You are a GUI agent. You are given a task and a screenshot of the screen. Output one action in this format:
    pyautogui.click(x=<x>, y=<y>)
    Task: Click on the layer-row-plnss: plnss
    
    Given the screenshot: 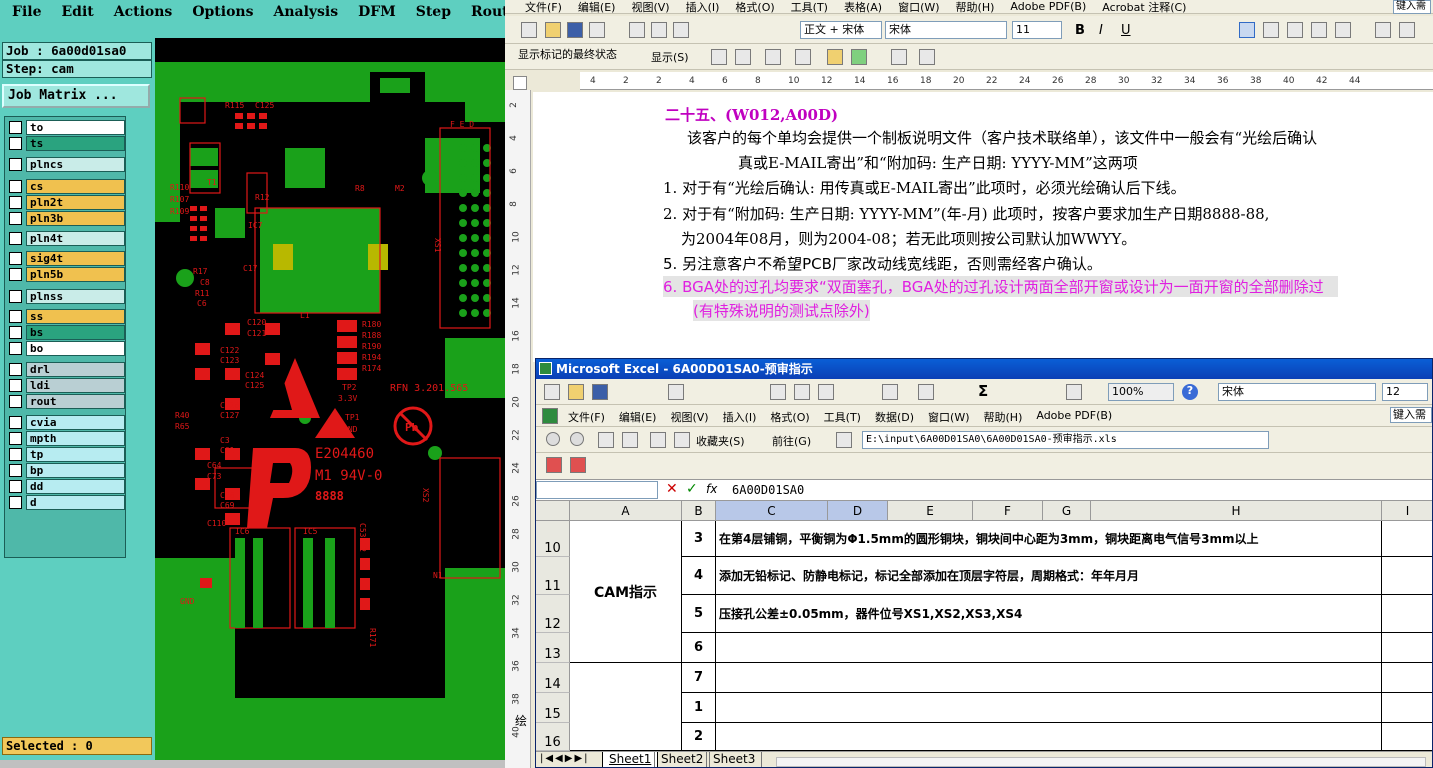 What is the action you would take?
    pyautogui.click(x=66, y=296)
    